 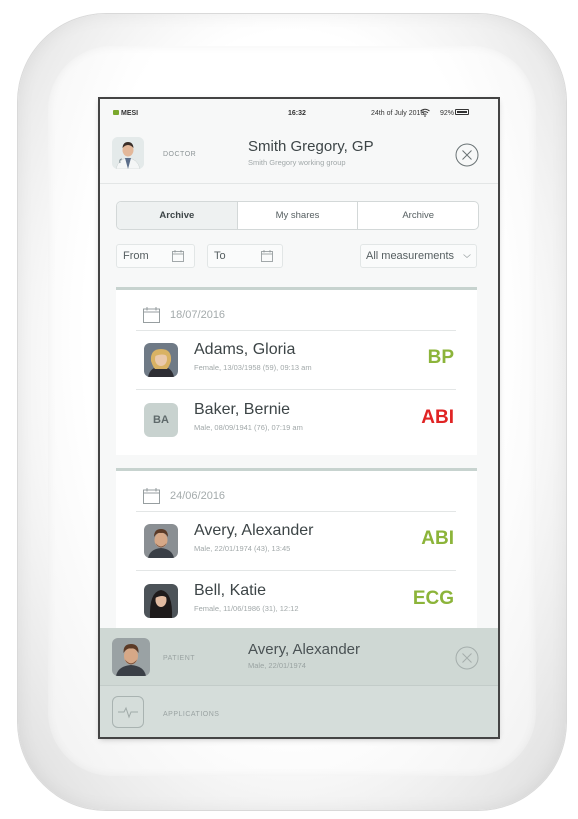 What do you see at coordinates (198, 496) in the screenshot?
I see `group-date: 24/06/2016` at bounding box center [198, 496].